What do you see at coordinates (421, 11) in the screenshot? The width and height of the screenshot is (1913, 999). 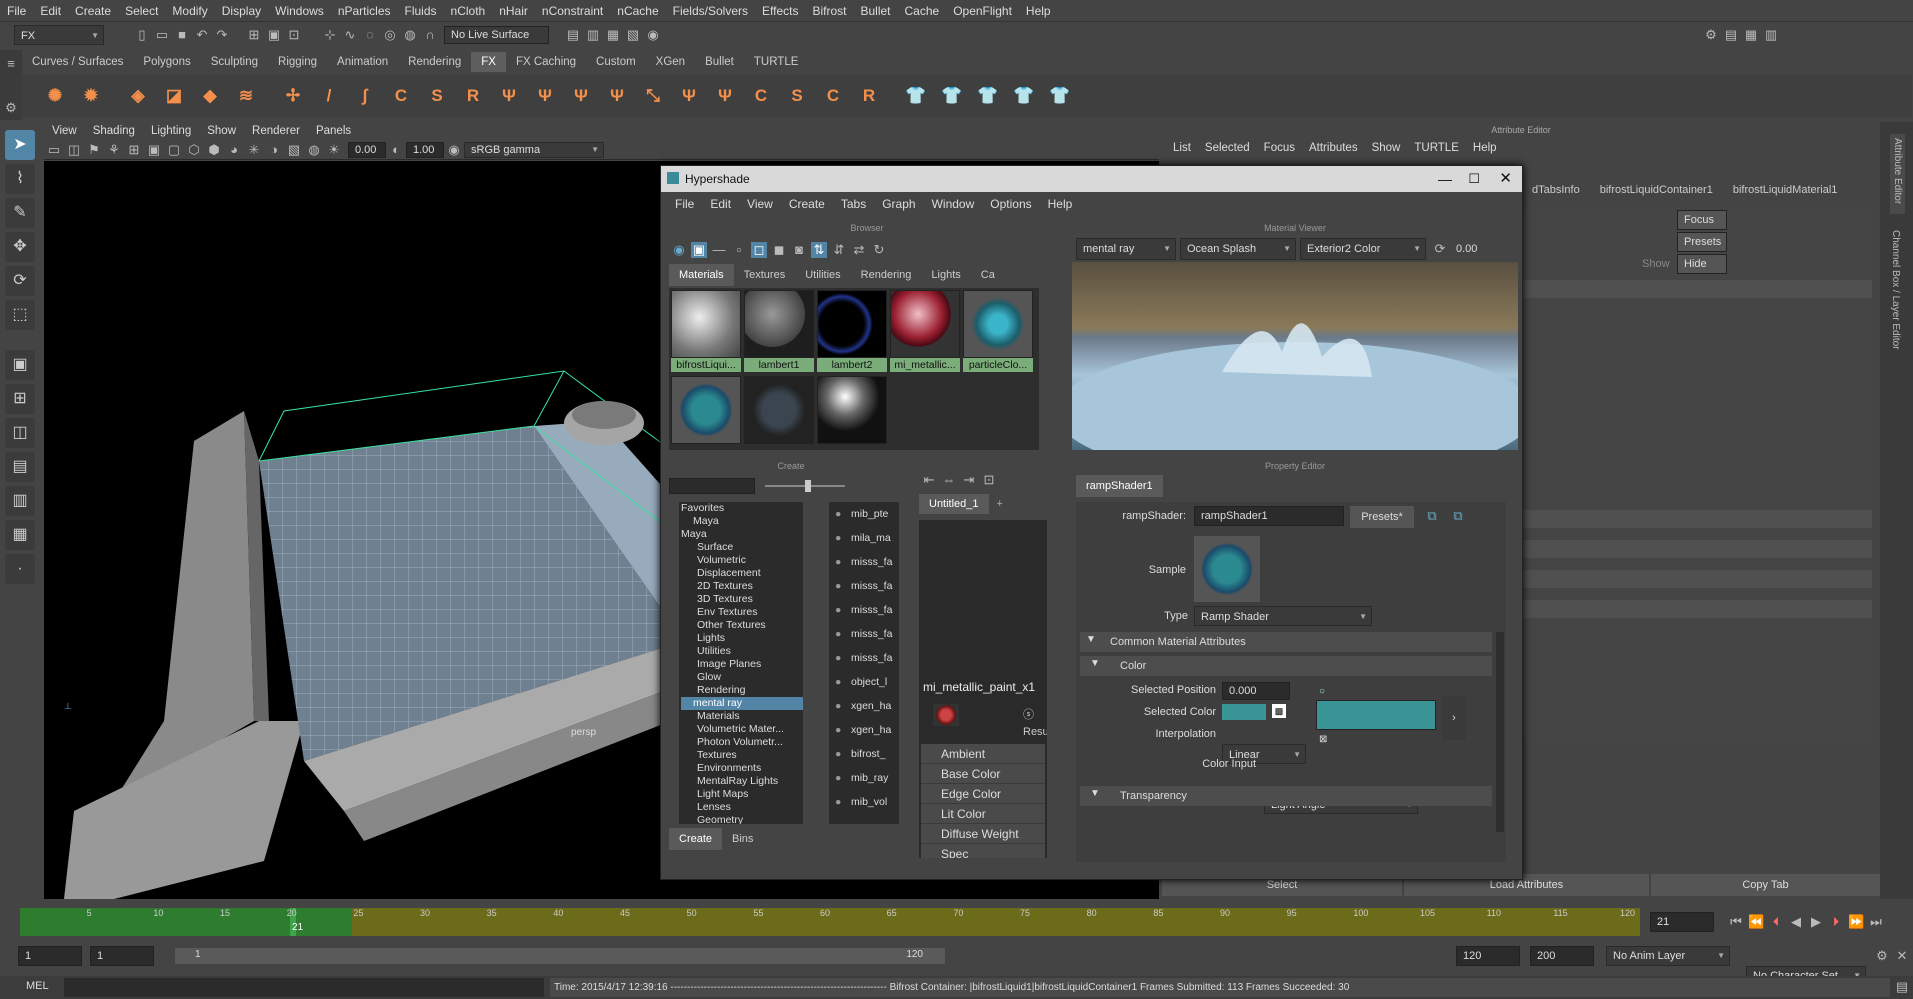 I see `menu-fluids: Fluids` at bounding box center [421, 11].